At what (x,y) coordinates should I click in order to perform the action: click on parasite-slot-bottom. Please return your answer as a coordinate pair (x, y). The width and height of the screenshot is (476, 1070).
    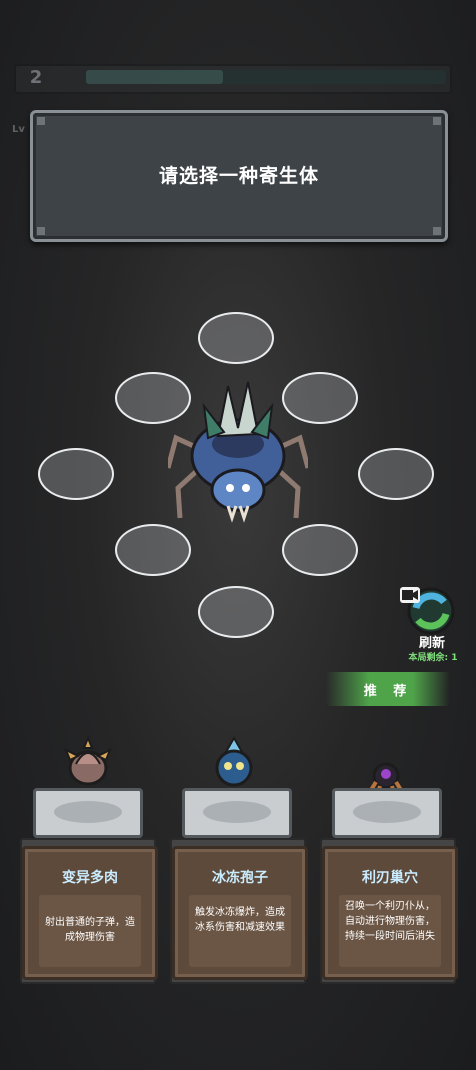
    Looking at the image, I should click on (236, 612).